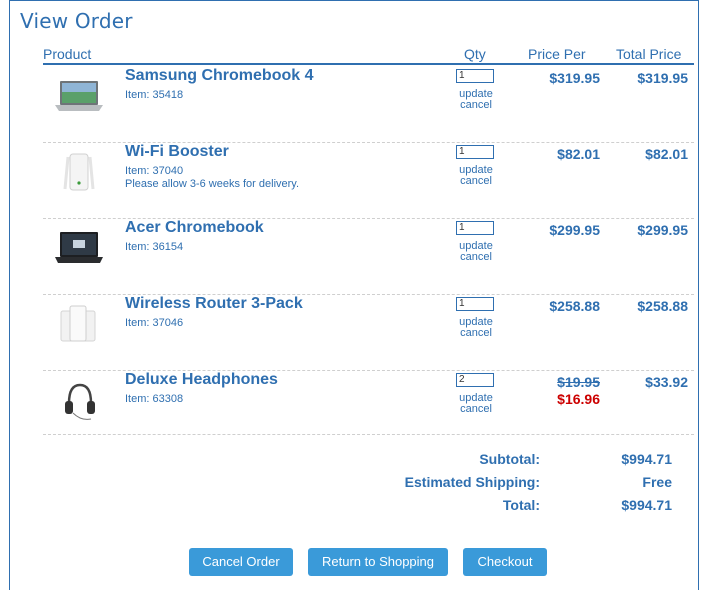 The width and height of the screenshot is (709, 590). What do you see at coordinates (666, 154) in the screenshot?
I see `line-total: $82.01` at bounding box center [666, 154].